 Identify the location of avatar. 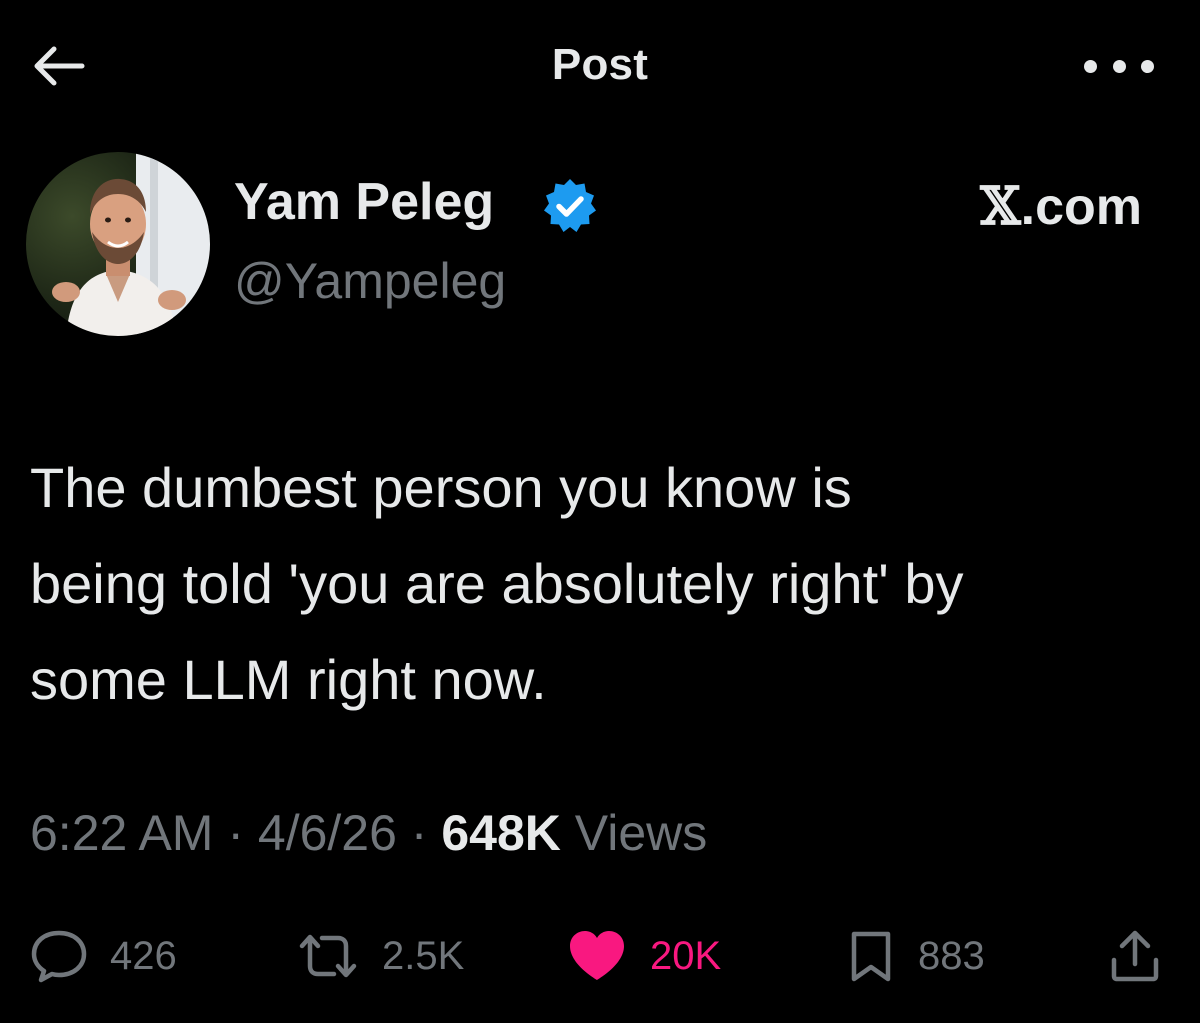
(118, 244).